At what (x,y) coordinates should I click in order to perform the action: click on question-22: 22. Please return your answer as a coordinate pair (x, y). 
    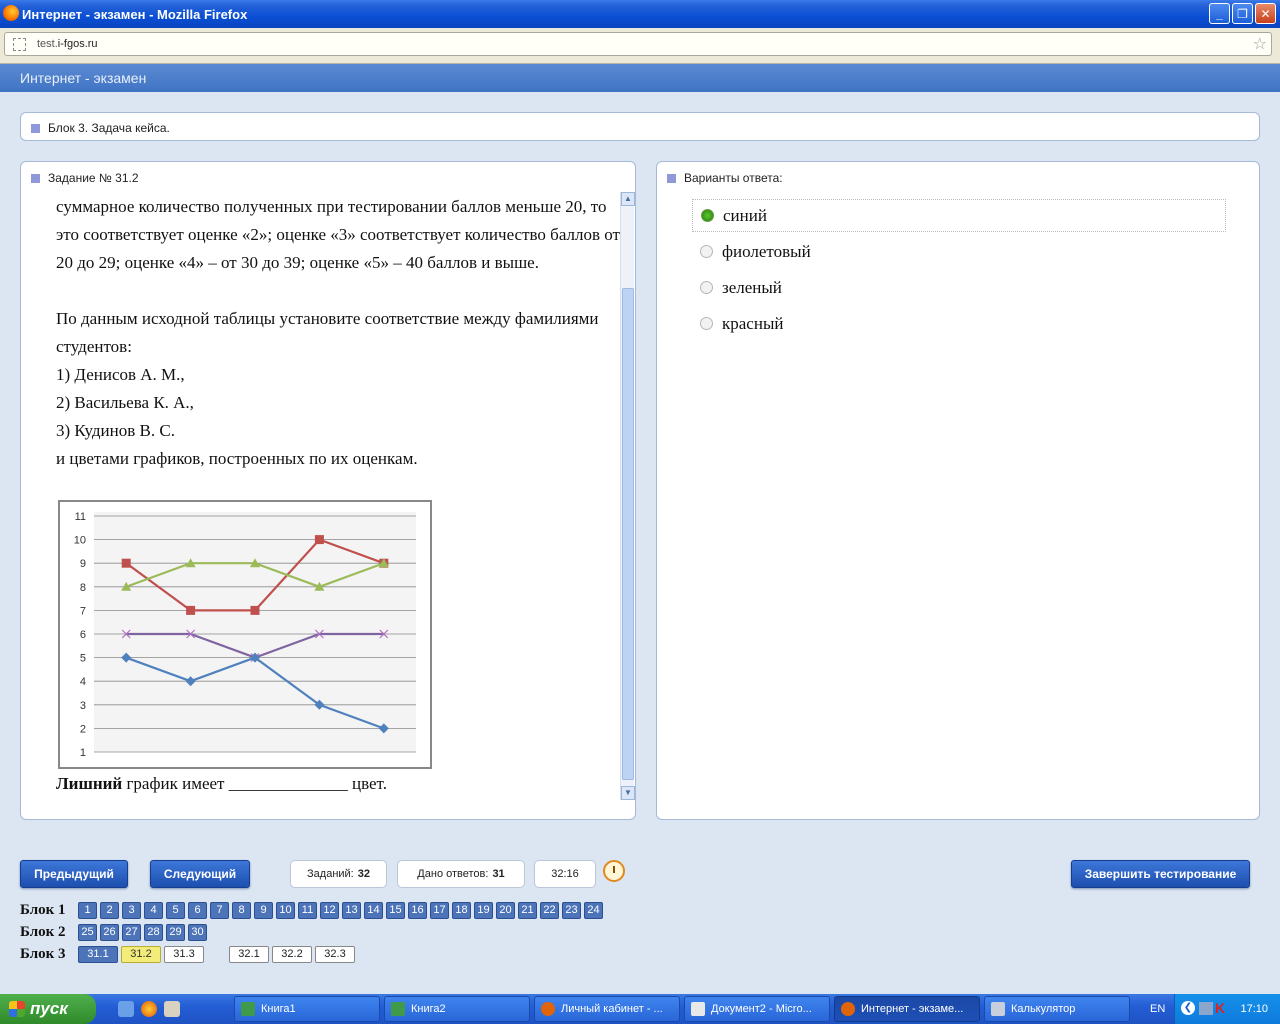
    Looking at the image, I should click on (549, 910).